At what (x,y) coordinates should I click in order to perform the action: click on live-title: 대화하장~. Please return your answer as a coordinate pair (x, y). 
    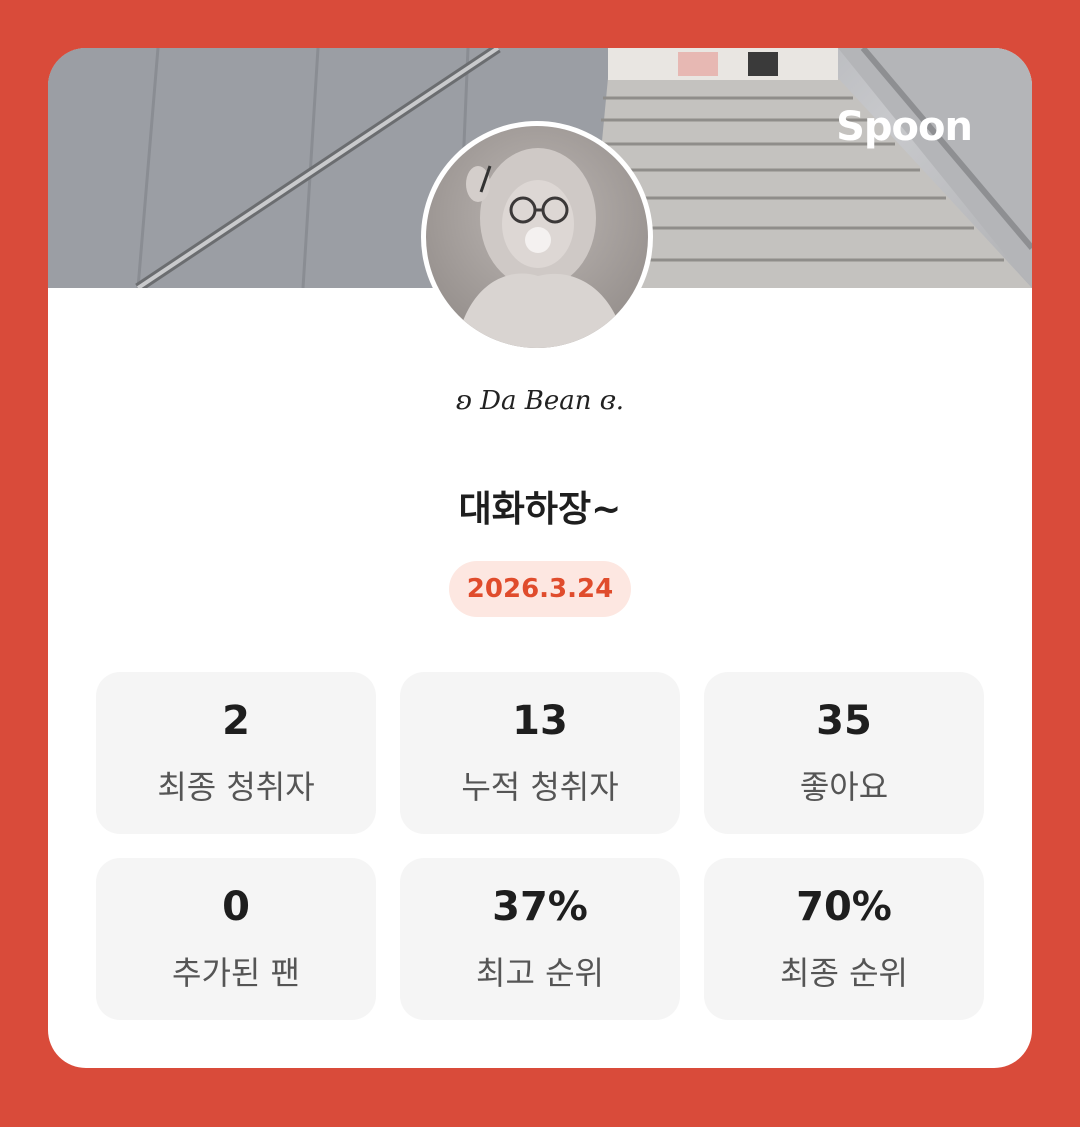
    Looking at the image, I should click on (540, 509).